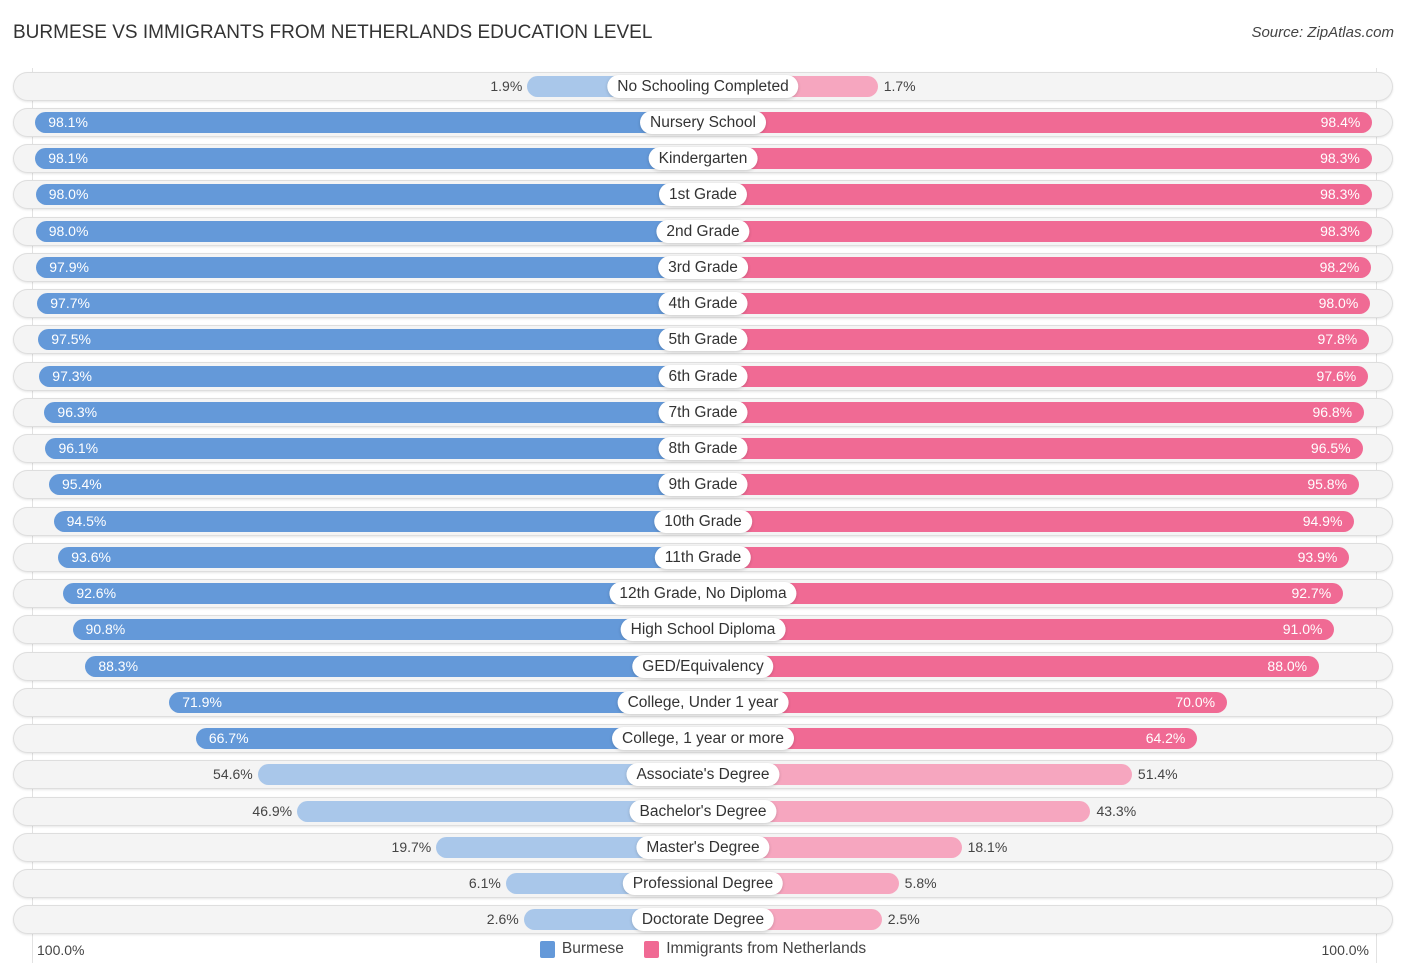  I want to click on category-label: 12th Grade, No Diploma, so click(703, 593).